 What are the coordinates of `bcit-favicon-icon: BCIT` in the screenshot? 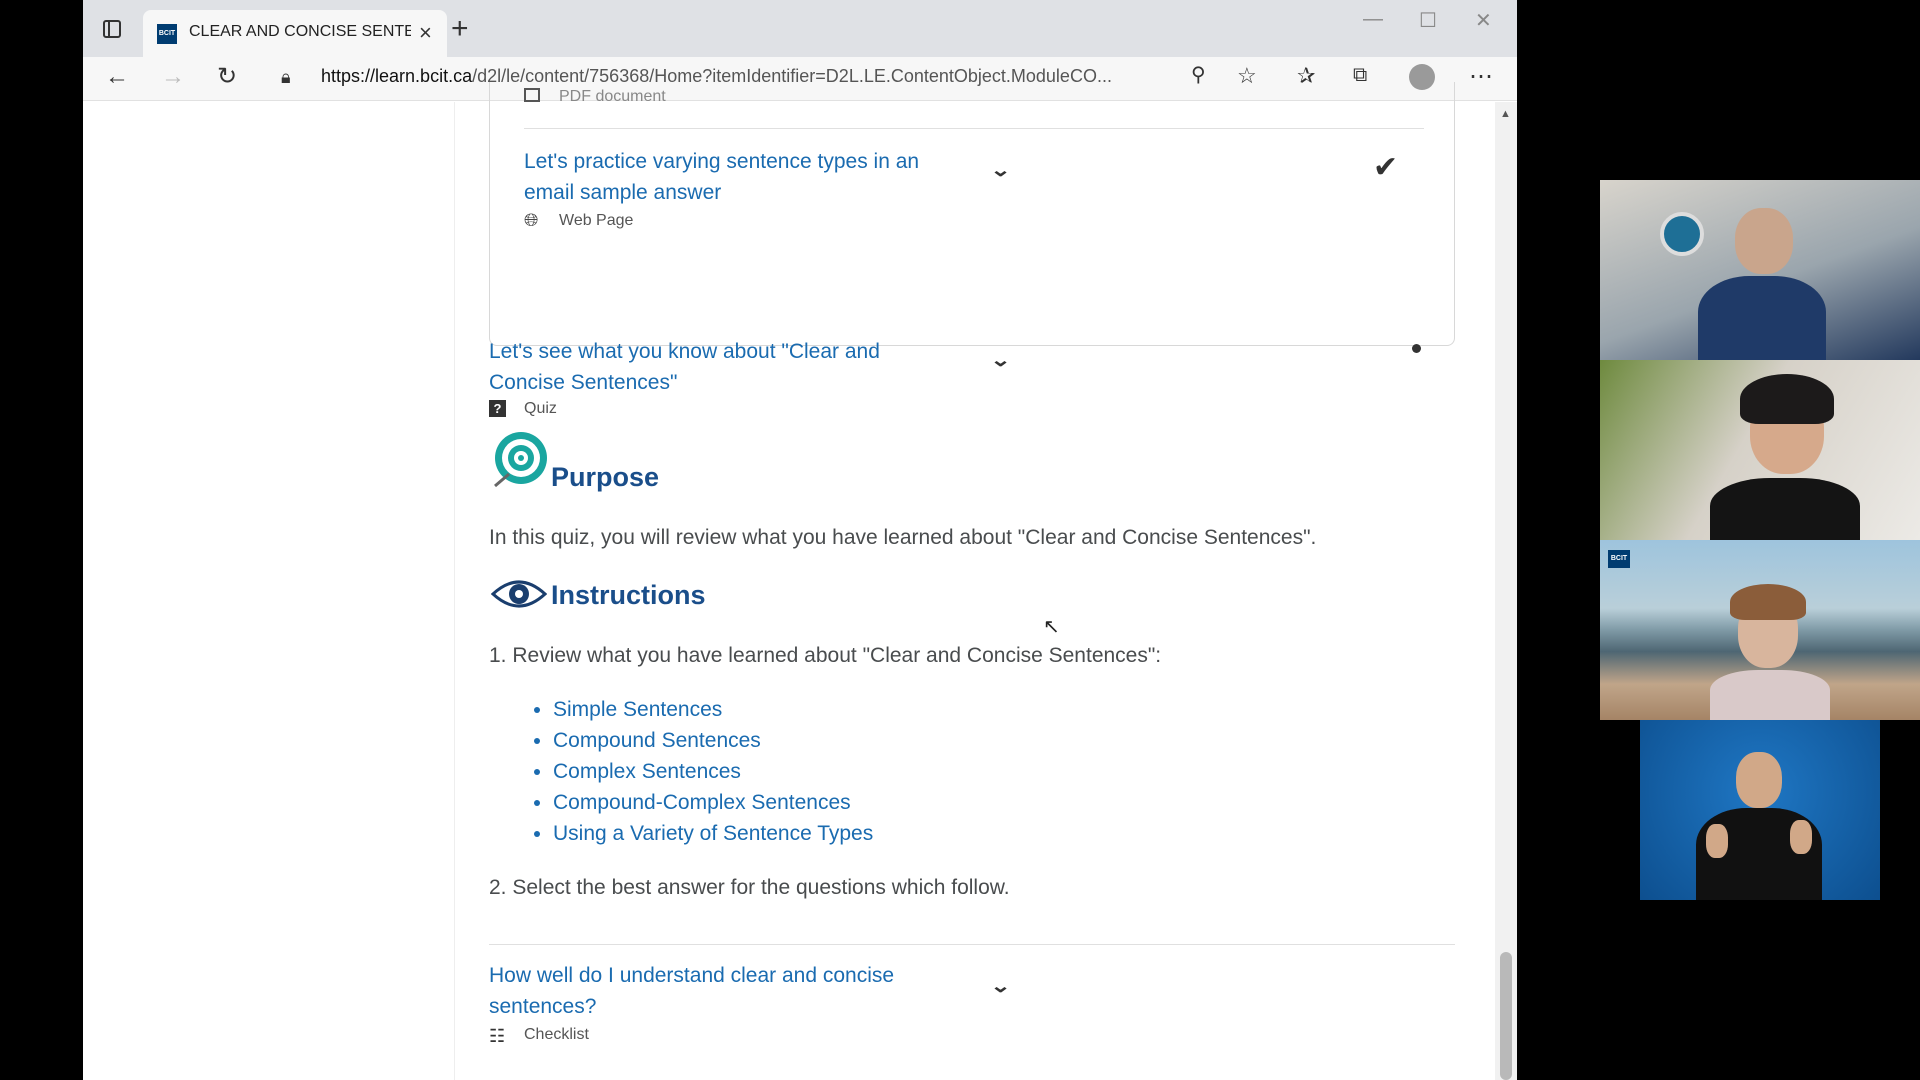 It's located at (167, 34).